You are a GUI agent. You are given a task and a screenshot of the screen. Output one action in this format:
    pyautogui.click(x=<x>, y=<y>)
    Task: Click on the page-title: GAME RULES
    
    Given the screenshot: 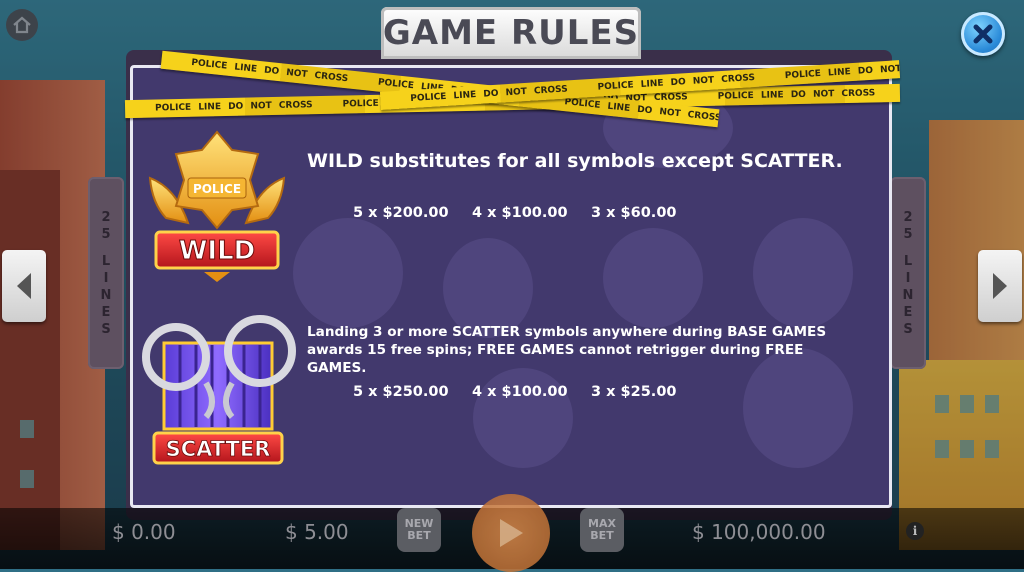 What is the action you would take?
    pyautogui.click(x=511, y=33)
    